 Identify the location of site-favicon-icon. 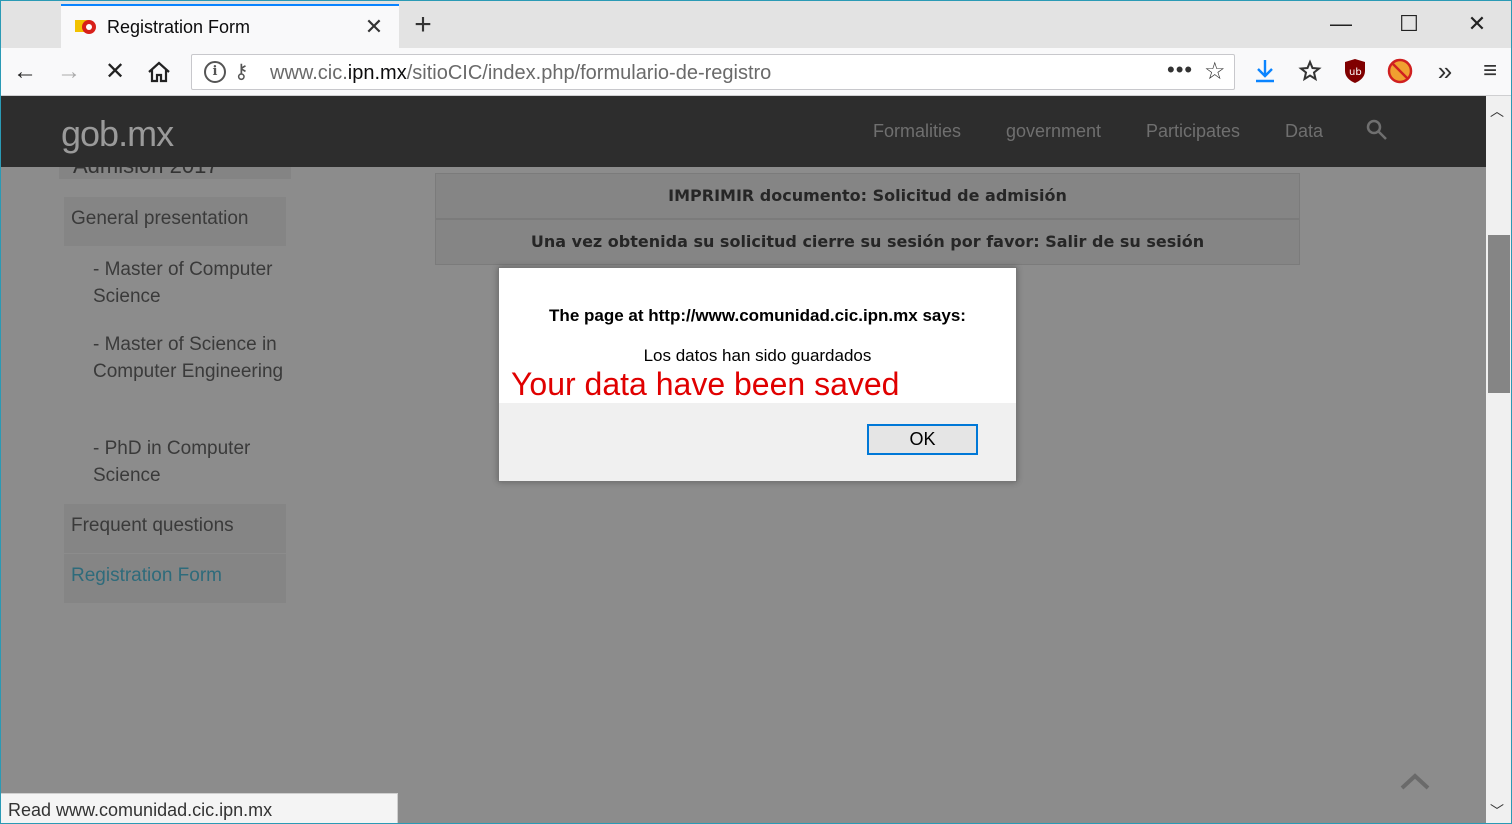
(85, 27).